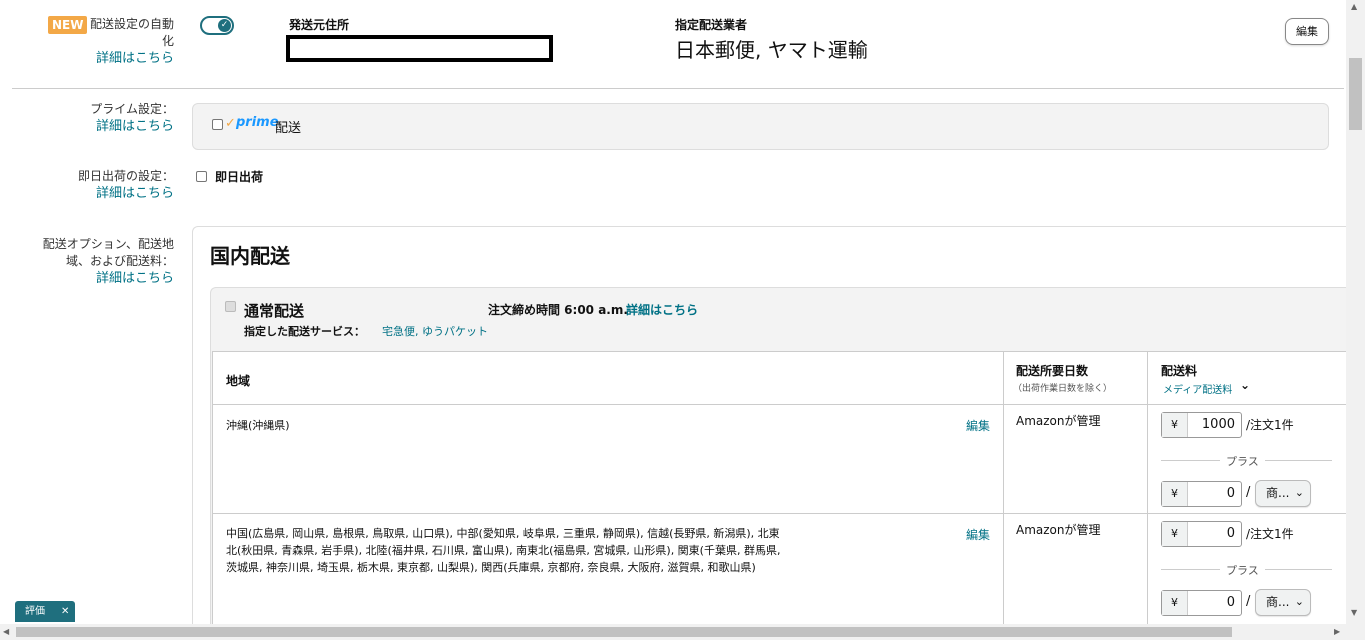  What do you see at coordinates (6, 631) in the screenshot?
I see `scroll-left-arrow-icon: ◀` at bounding box center [6, 631].